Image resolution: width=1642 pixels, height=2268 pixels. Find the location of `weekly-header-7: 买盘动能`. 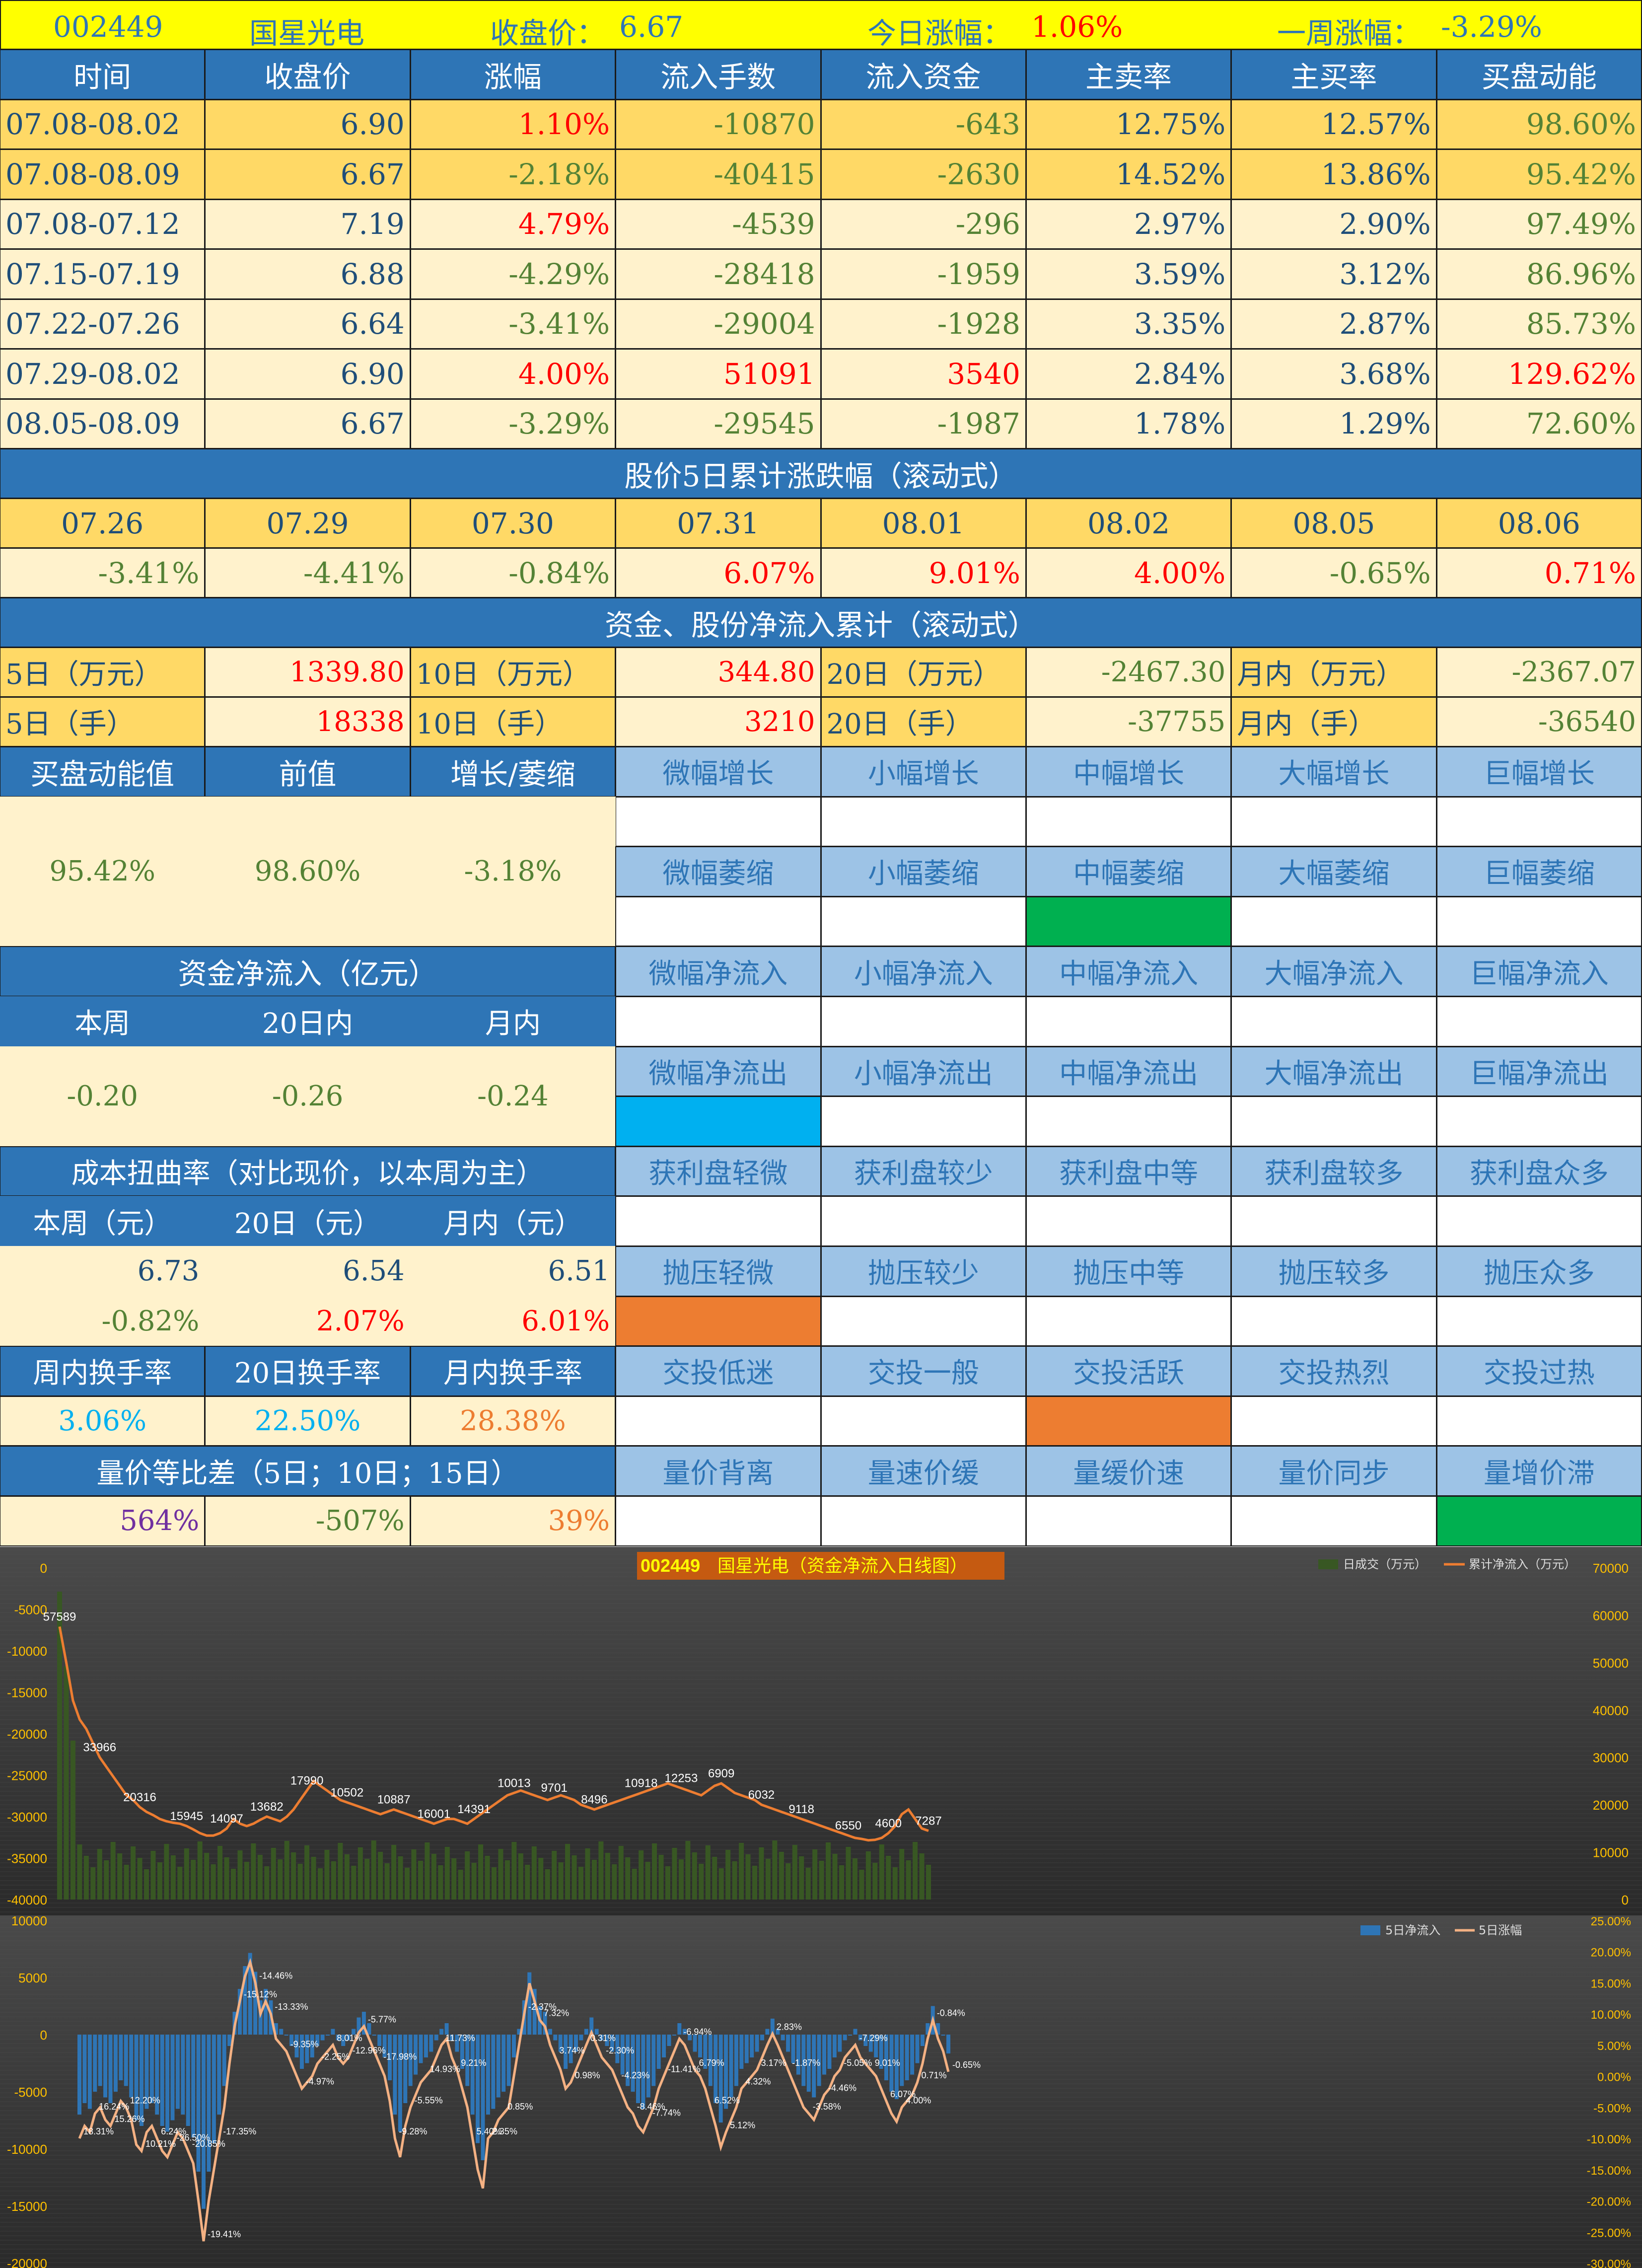

weekly-header-7: 买盘动能 is located at coordinates (1539, 74).